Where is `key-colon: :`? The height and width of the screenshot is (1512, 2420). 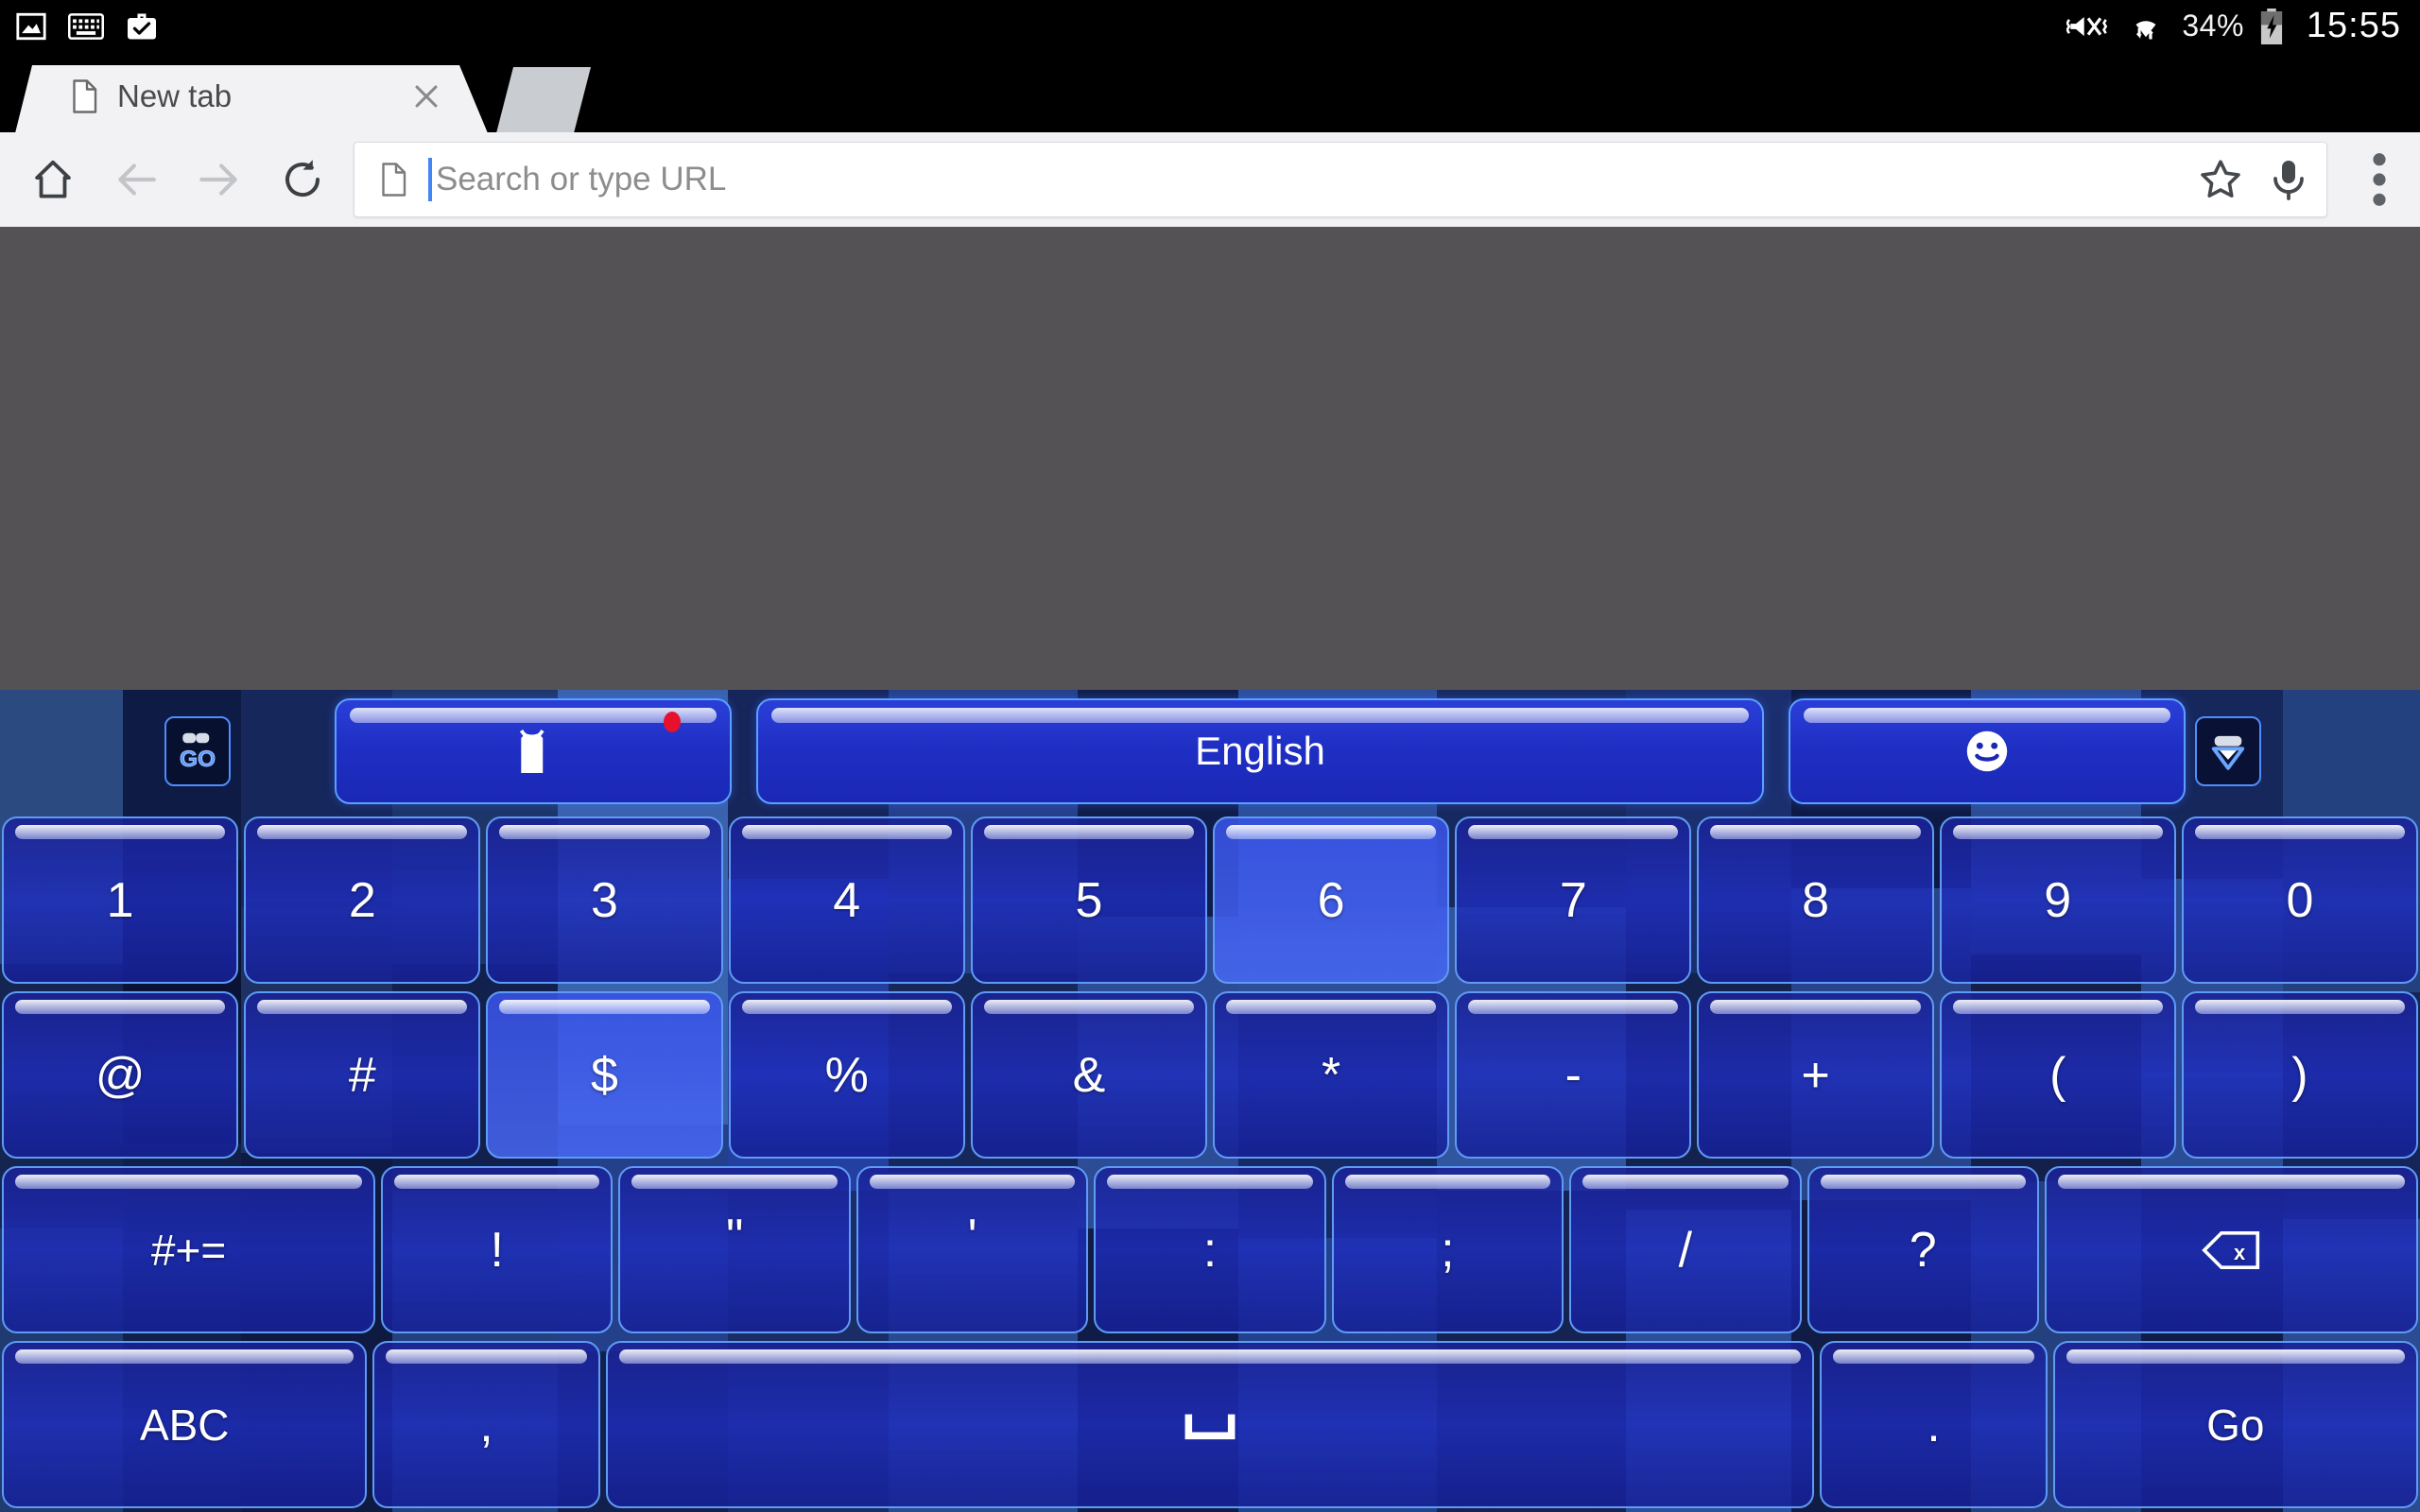 key-colon: : is located at coordinates (1210, 1249).